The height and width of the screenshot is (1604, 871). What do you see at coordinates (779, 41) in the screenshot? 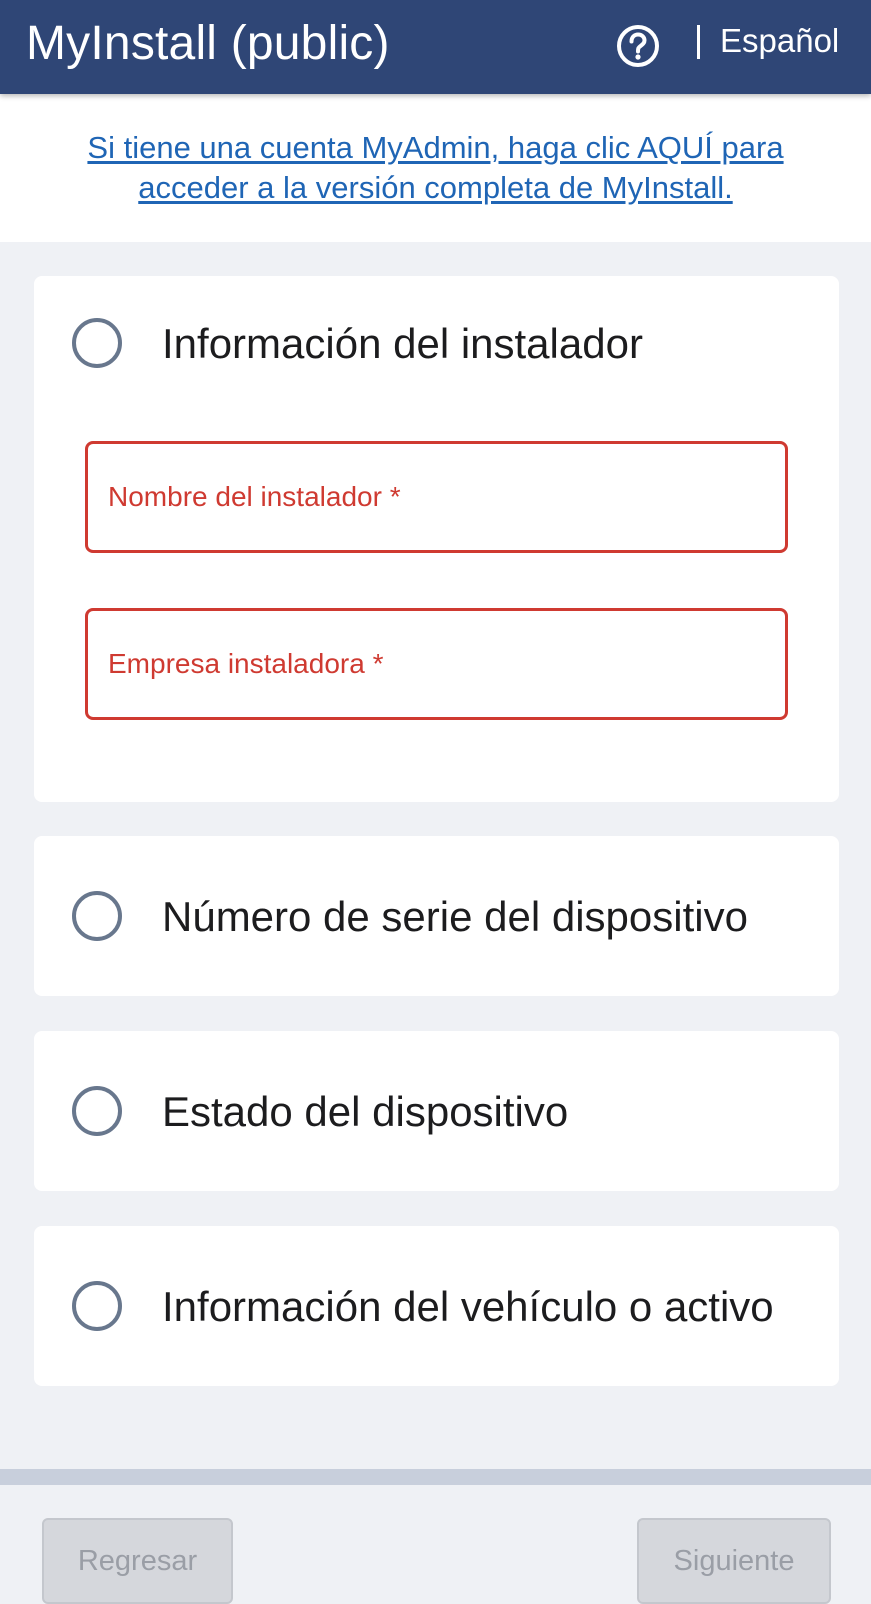
I see `language-selector: Español` at bounding box center [779, 41].